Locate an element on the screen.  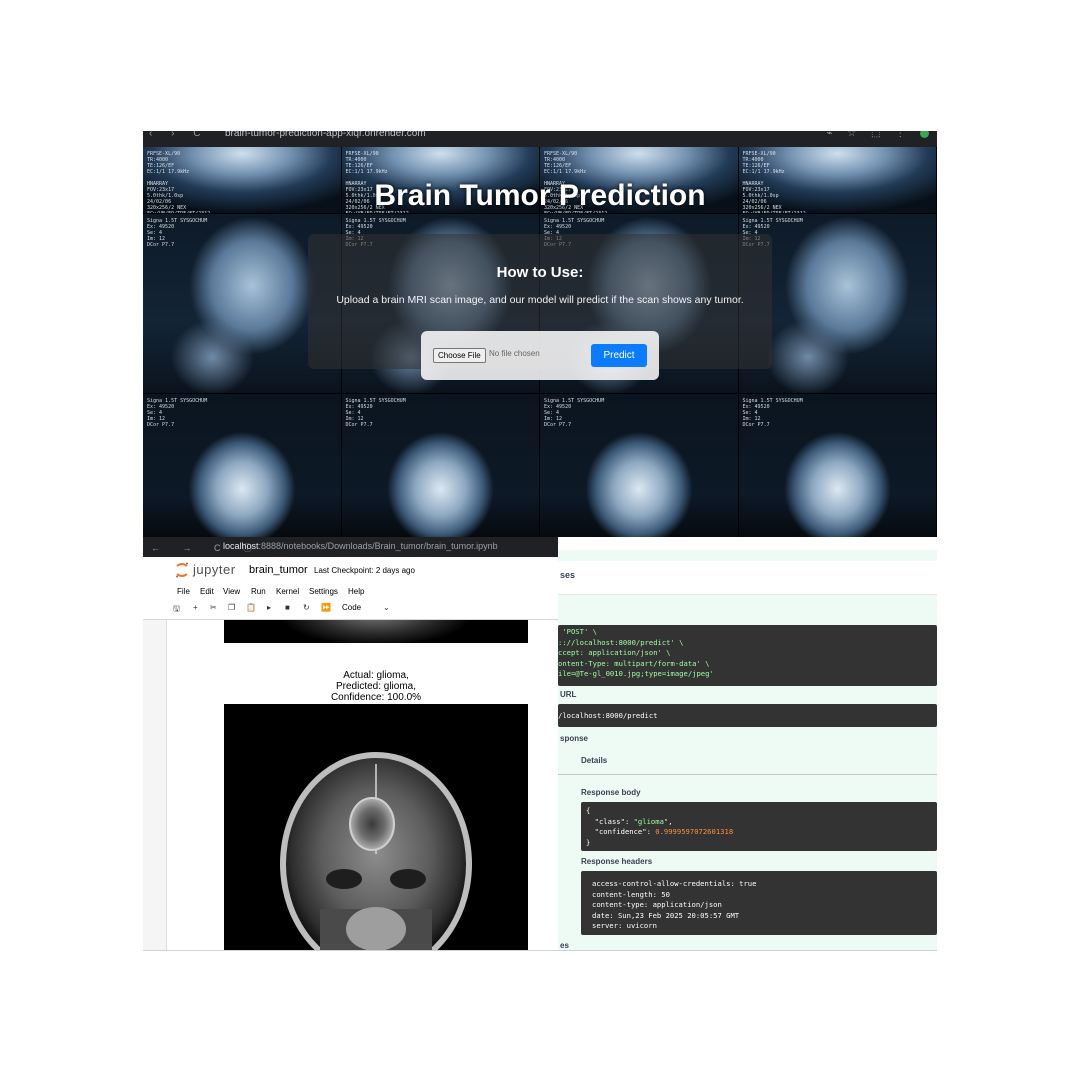
browser-action-icons: ⌁ ☆ ⬚ ⋮ is located at coordinates (877, 135).